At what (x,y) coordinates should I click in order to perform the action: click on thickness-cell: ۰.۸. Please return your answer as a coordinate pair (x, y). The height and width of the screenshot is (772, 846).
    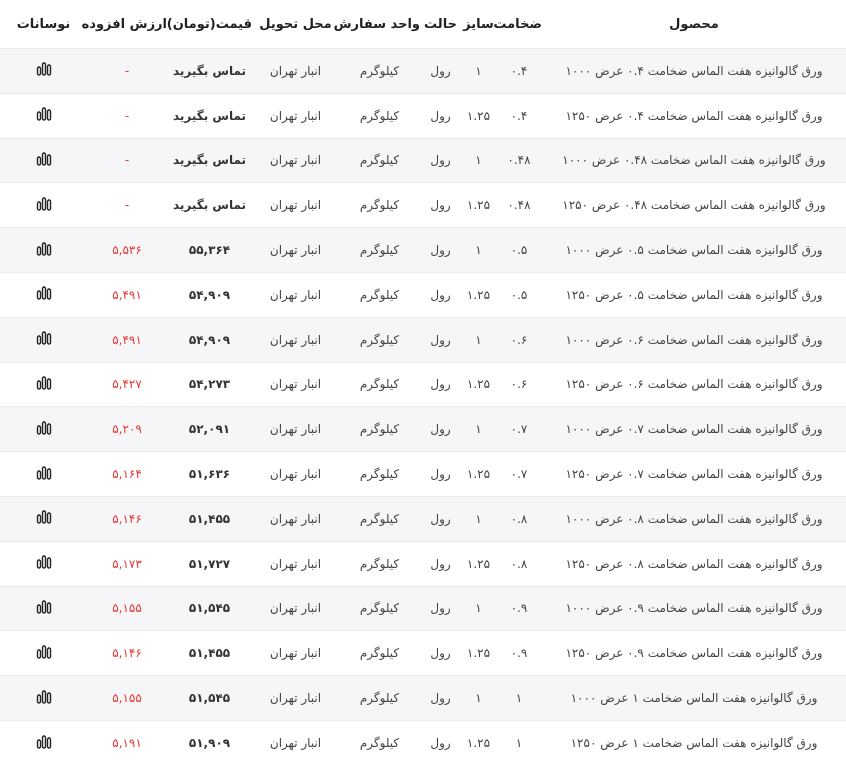
    Looking at the image, I should click on (519, 518).